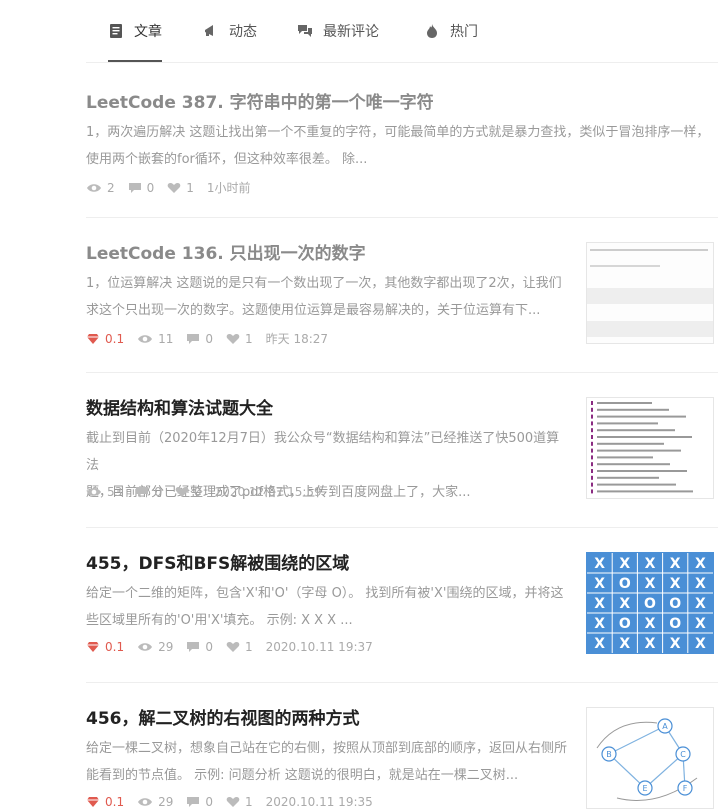  Describe the element at coordinates (228, 188) in the screenshot. I see `publish-time: 1小时前` at that location.